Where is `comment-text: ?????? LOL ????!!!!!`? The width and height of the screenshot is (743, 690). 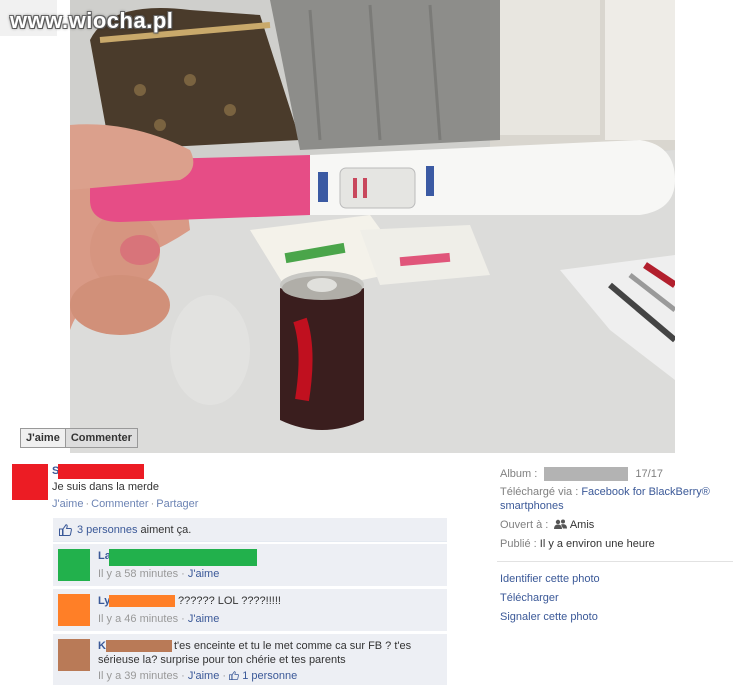 comment-text: ?????? LOL ????!!!!! is located at coordinates (229, 601).